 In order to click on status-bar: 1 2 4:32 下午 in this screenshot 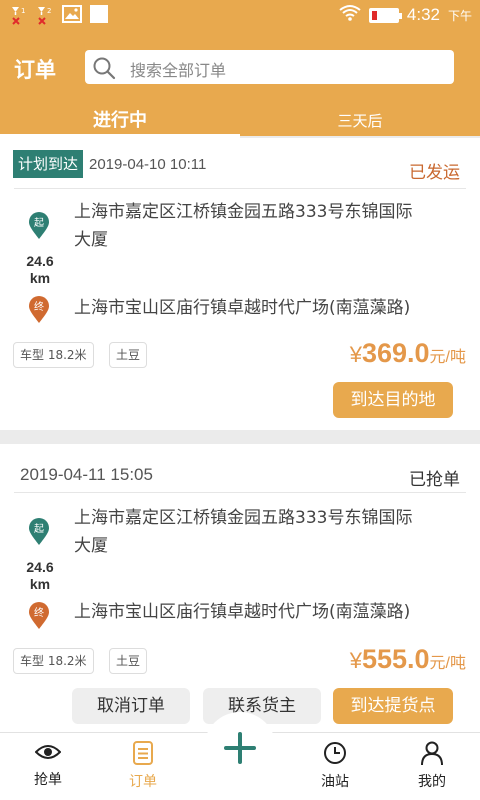, I will do `click(240, 16)`.